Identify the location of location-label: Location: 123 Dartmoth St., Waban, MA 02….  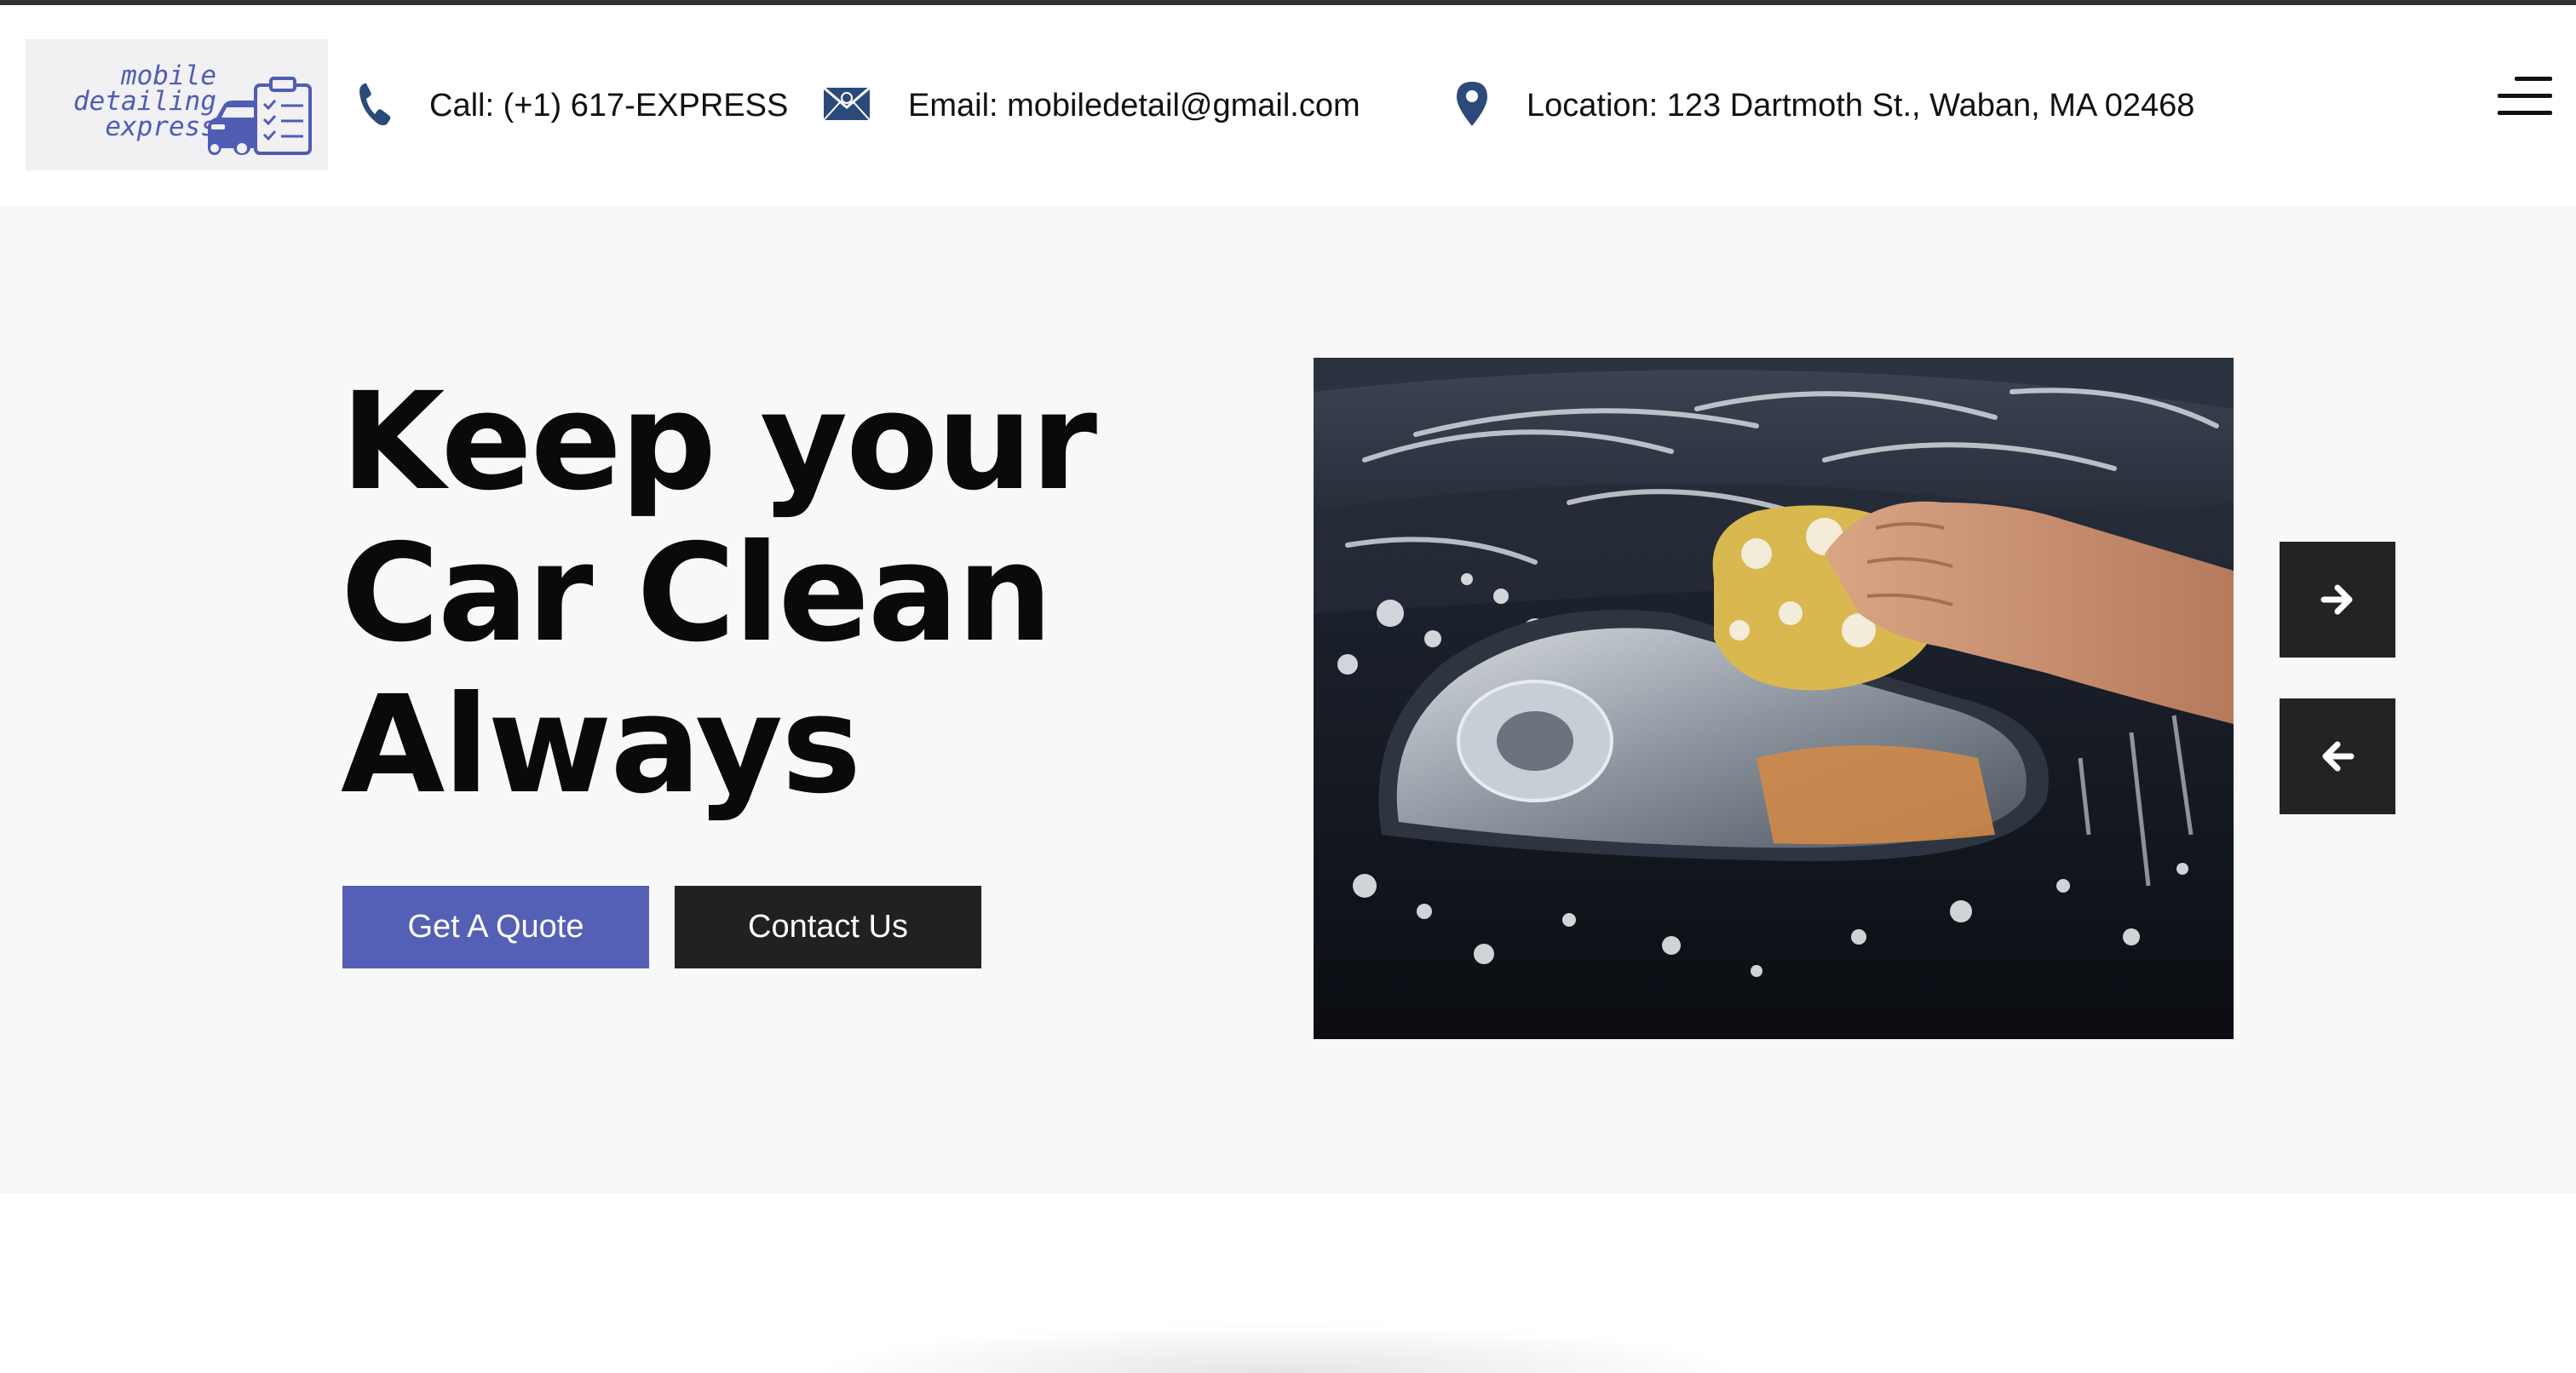
(1861, 105).